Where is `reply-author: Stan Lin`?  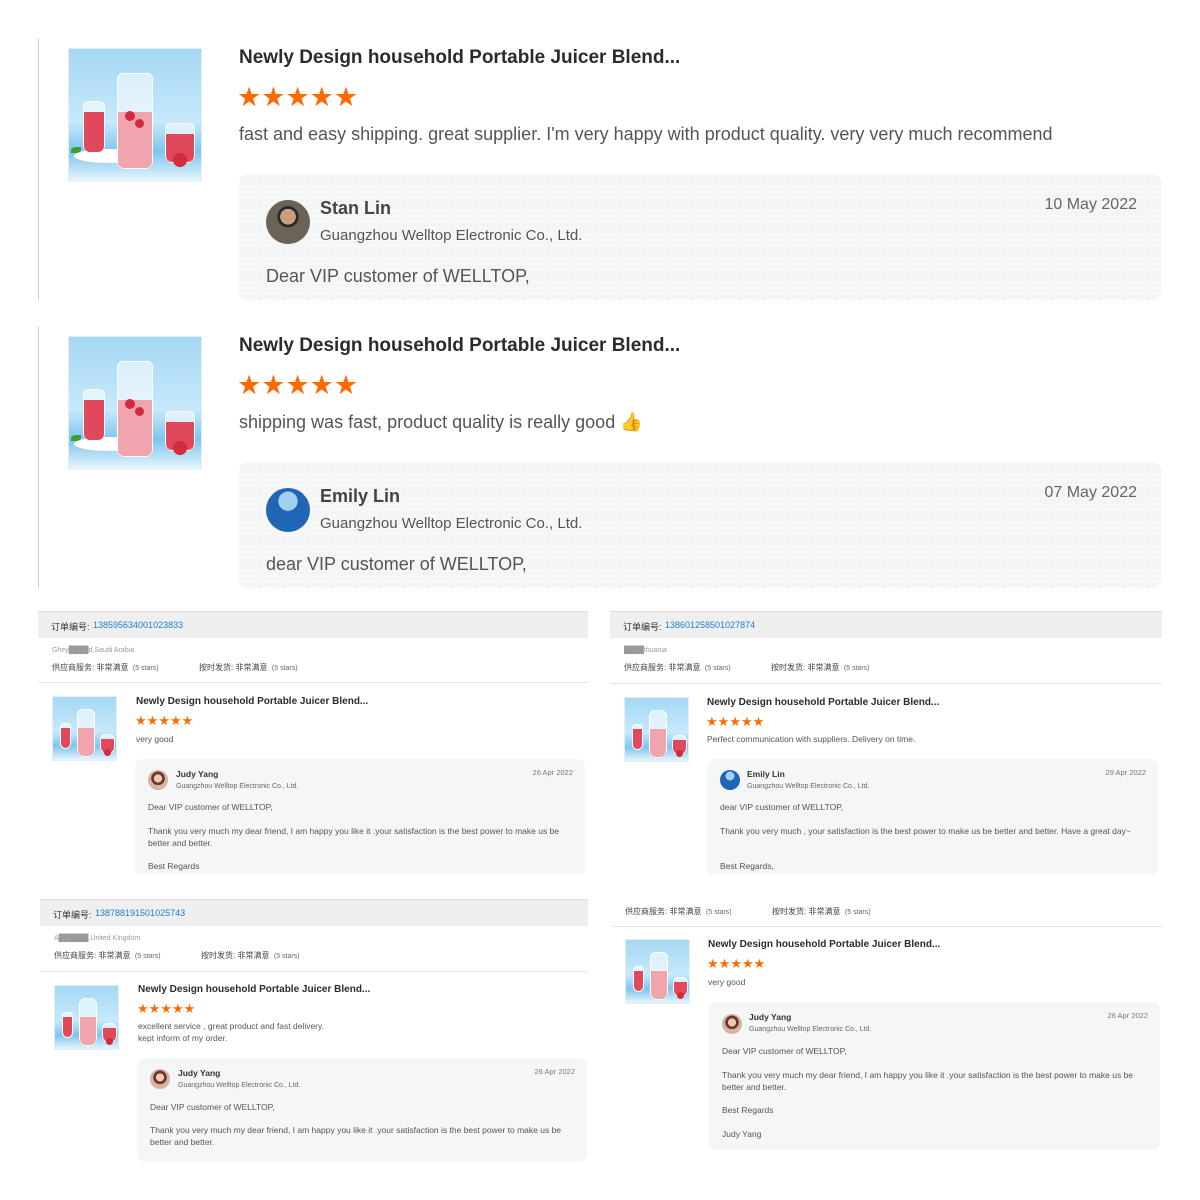
reply-author: Stan Lin is located at coordinates (355, 208).